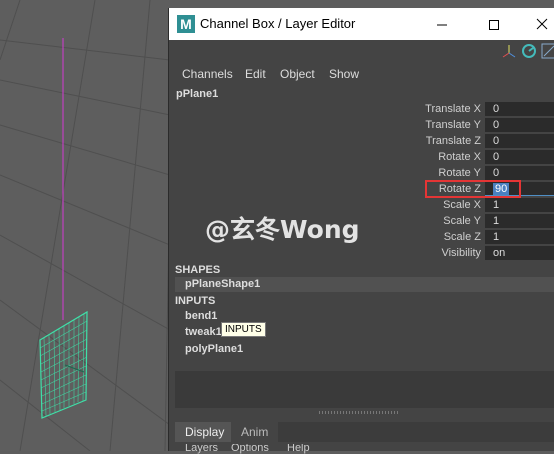 The width and height of the screenshot is (554, 454). I want to click on inputs-header: INPUTS, so click(195, 301).